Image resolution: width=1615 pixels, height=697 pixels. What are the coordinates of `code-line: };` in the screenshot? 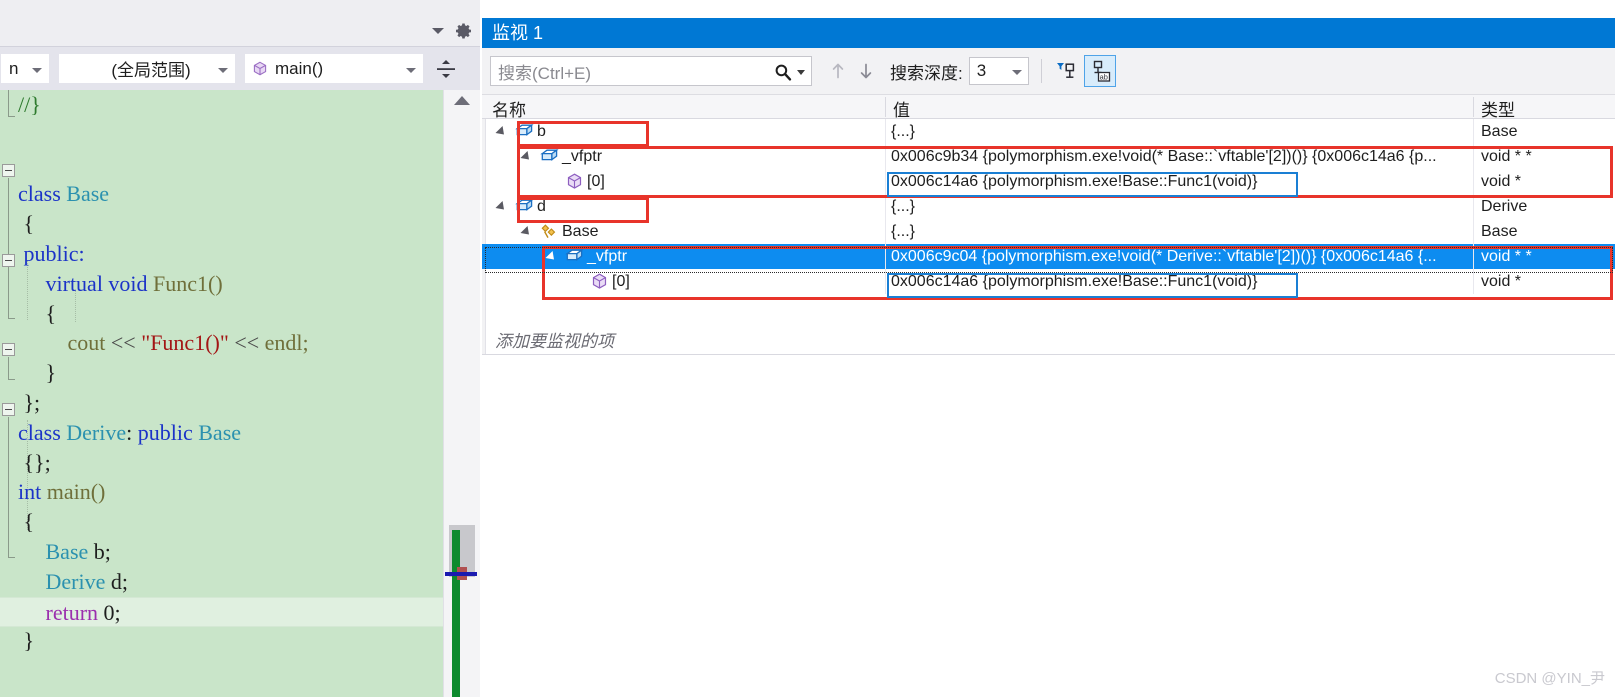 It's located at (221, 403).